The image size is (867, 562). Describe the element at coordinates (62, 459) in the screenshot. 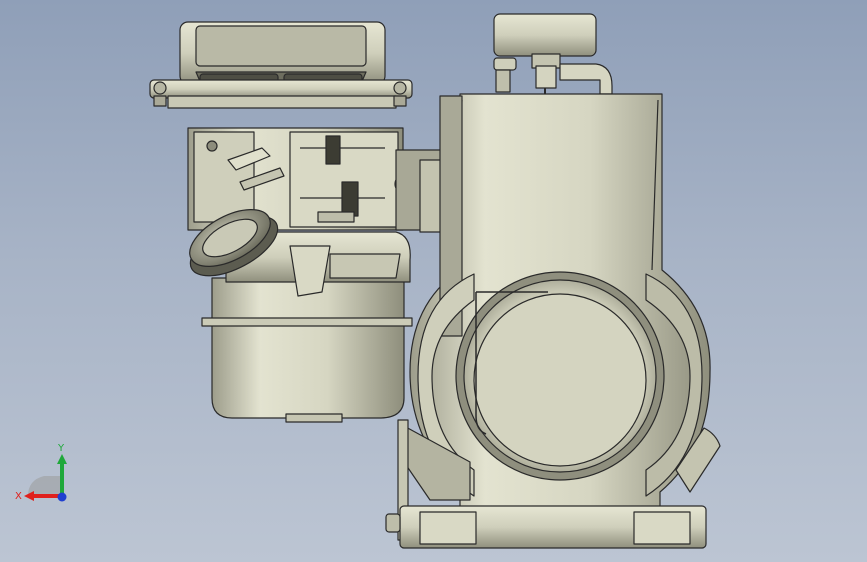

I see `y-axis-arrow` at that location.